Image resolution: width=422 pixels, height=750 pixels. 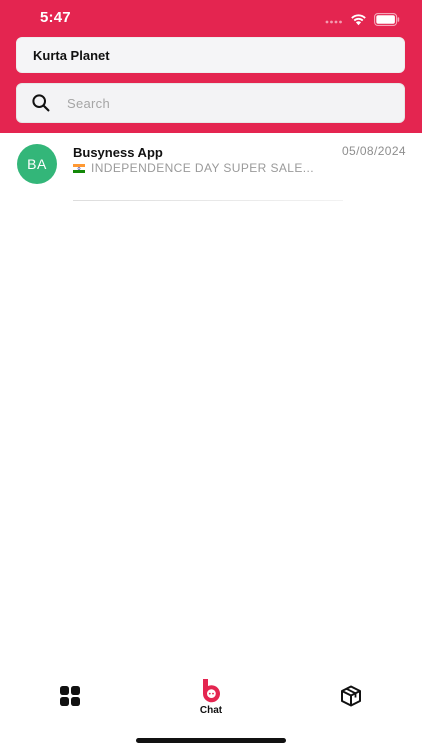 I want to click on search-icon, so click(x=41, y=103).